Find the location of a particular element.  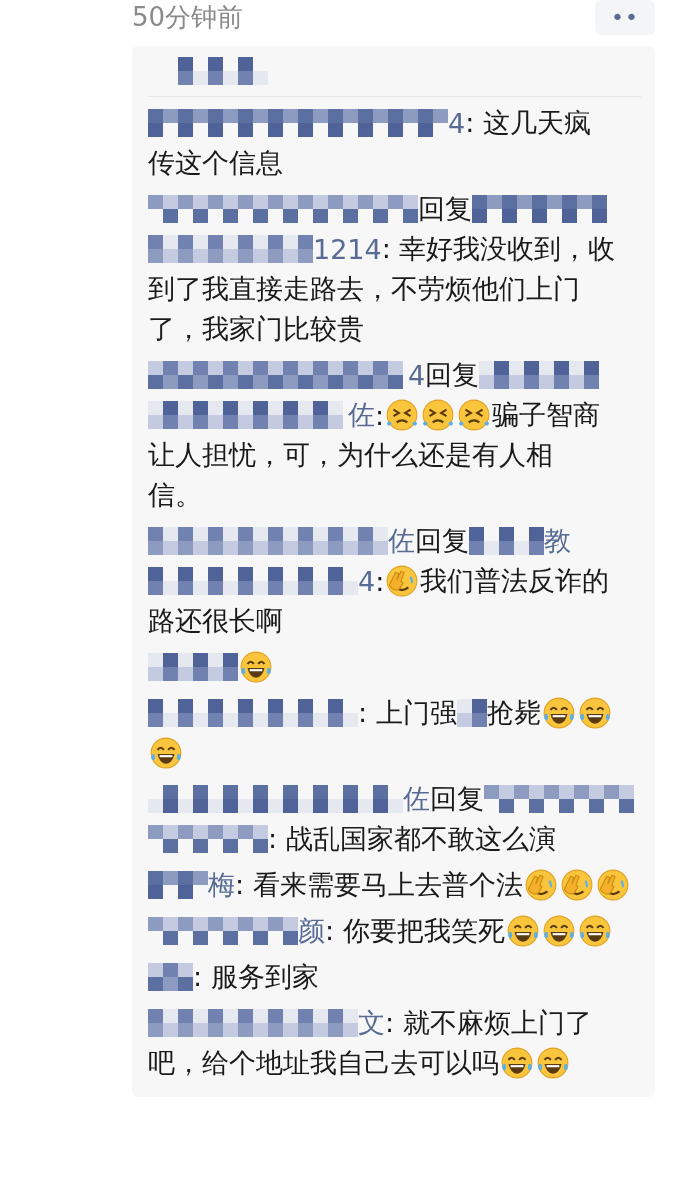

commenter-name: 梅 is located at coordinates (221, 885).